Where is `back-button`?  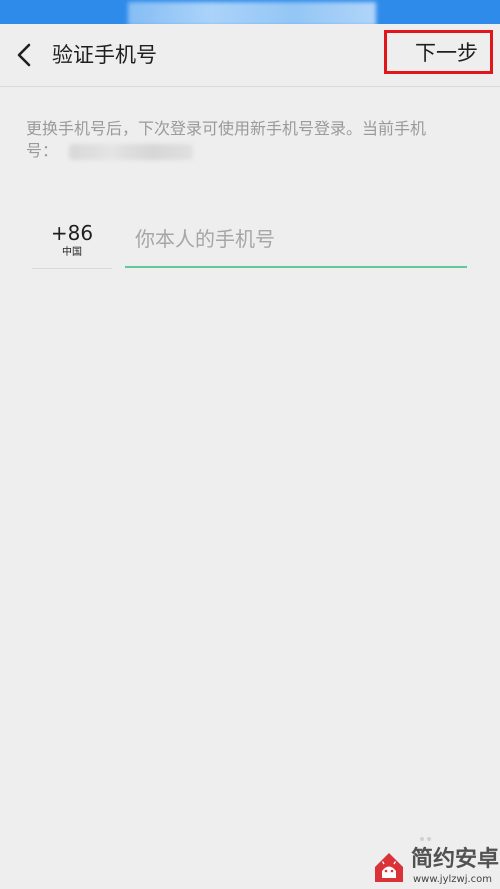 back-button is located at coordinates (26, 55).